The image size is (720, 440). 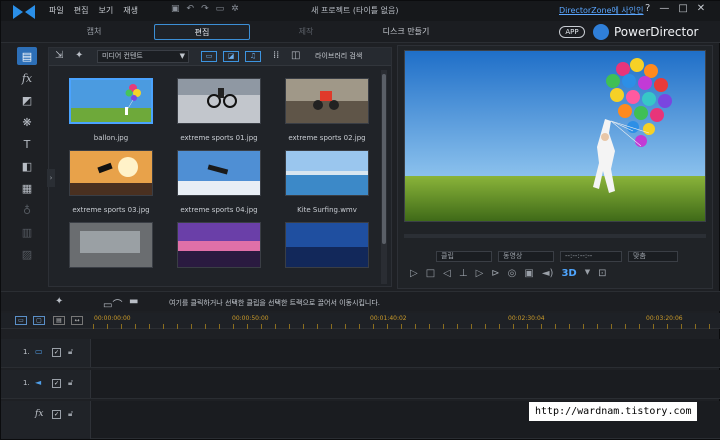 What do you see at coordinates (403, 326) in the screenshot?
I see `ruler-ticks` at bounding box center [403, 326].